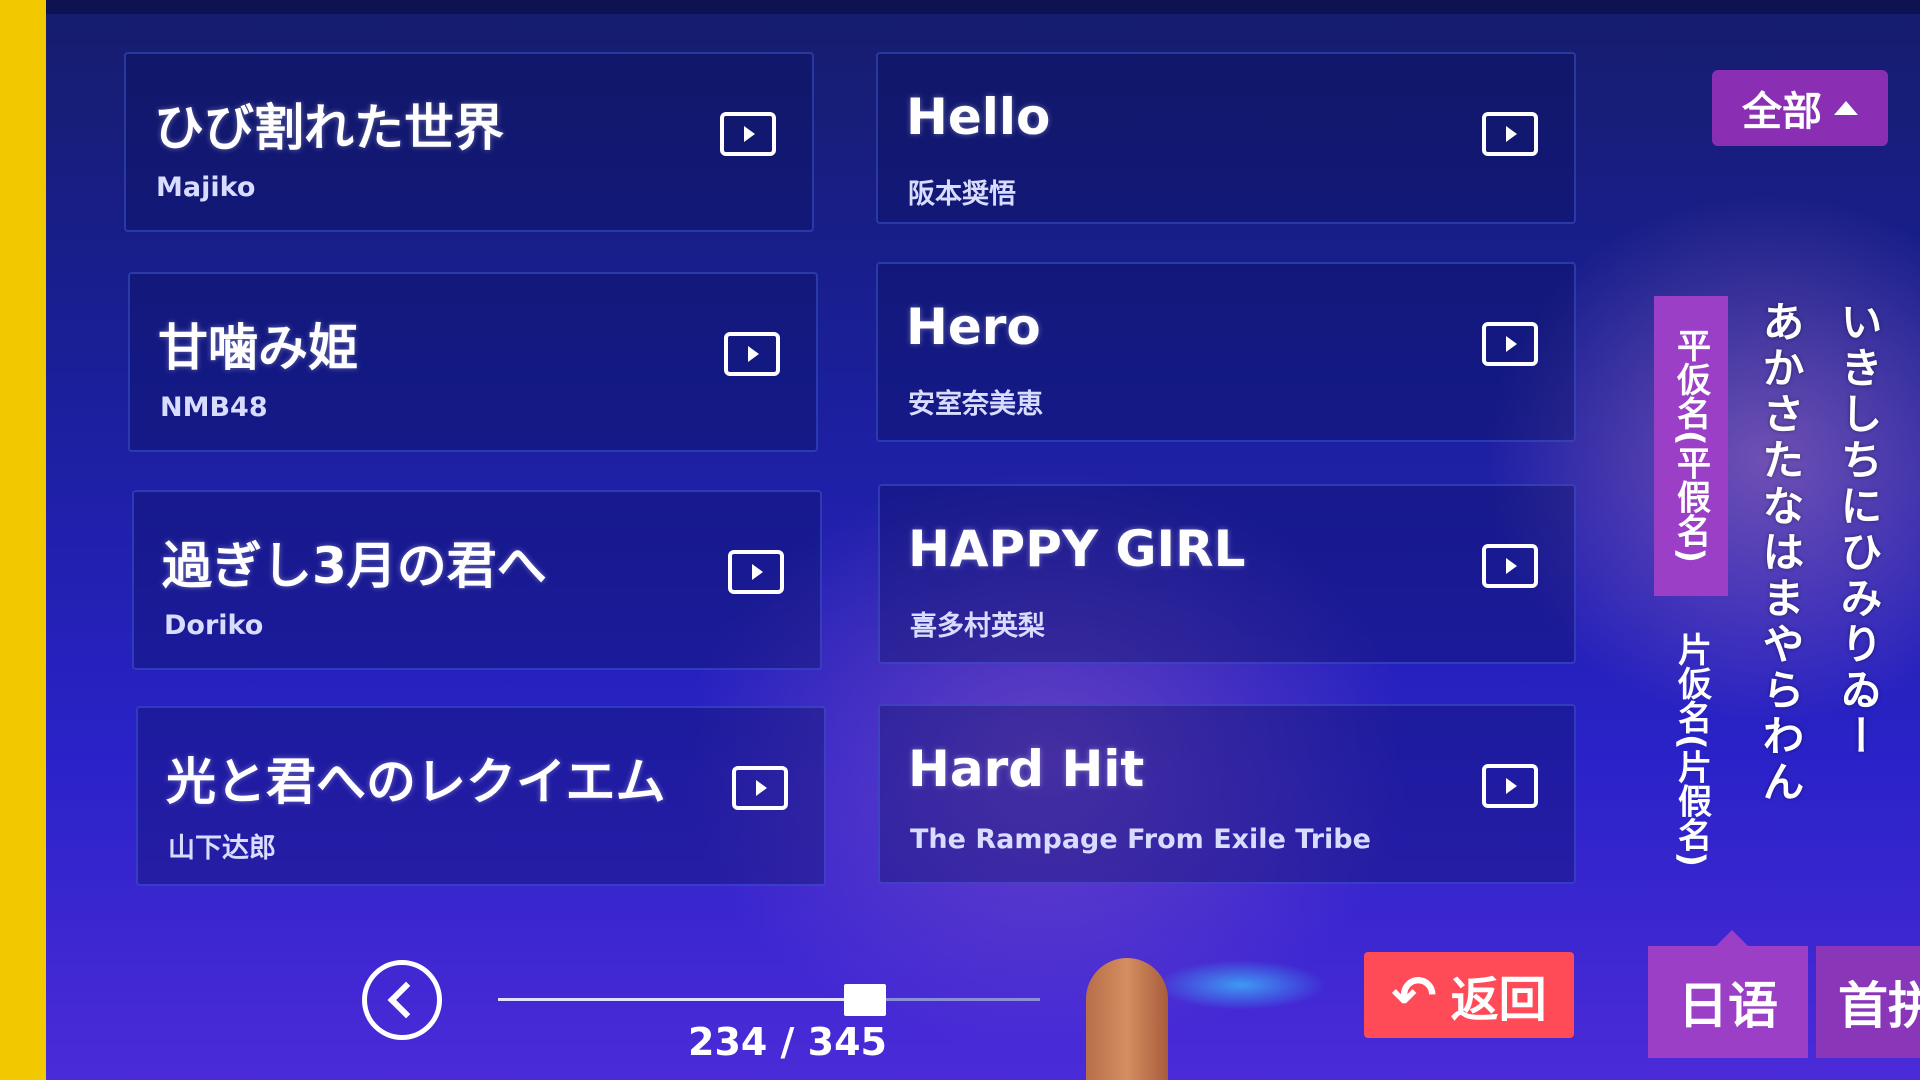 This screenshot has height=1080, width=1920. I want to click on song-card: Hero 安室奈美恵, so click(1226, 352).